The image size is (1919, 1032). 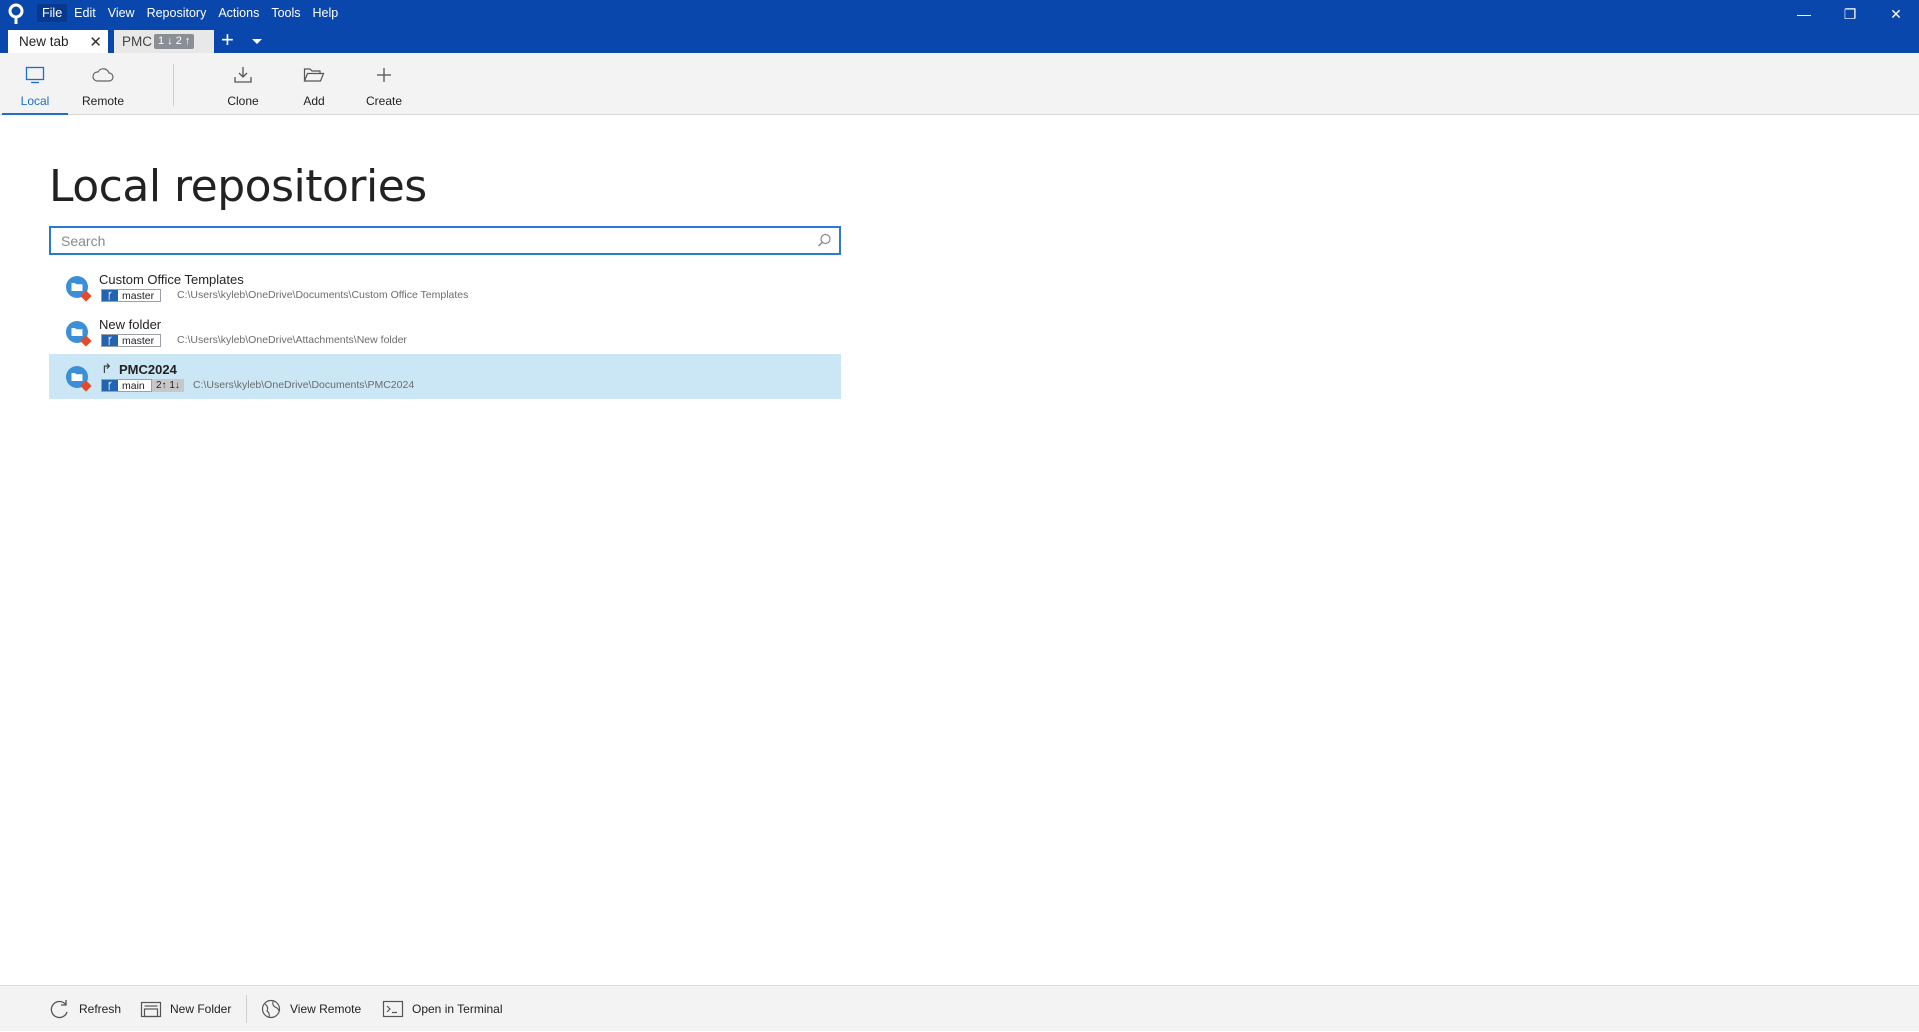 What do you see at coordinates (171, 279) in the screenshot?
I see `repo-name: Custom Office Templates` at bounding box center [171, 279].